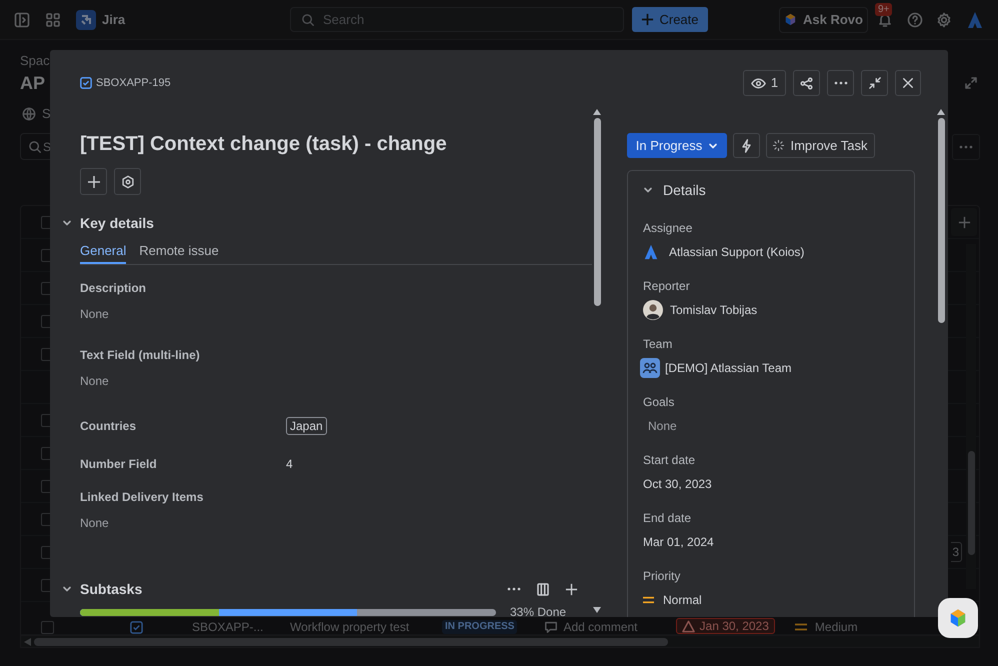 The height and width of the screenshot is (666, 998). I want to click on scrollbar, so click(971, 416).